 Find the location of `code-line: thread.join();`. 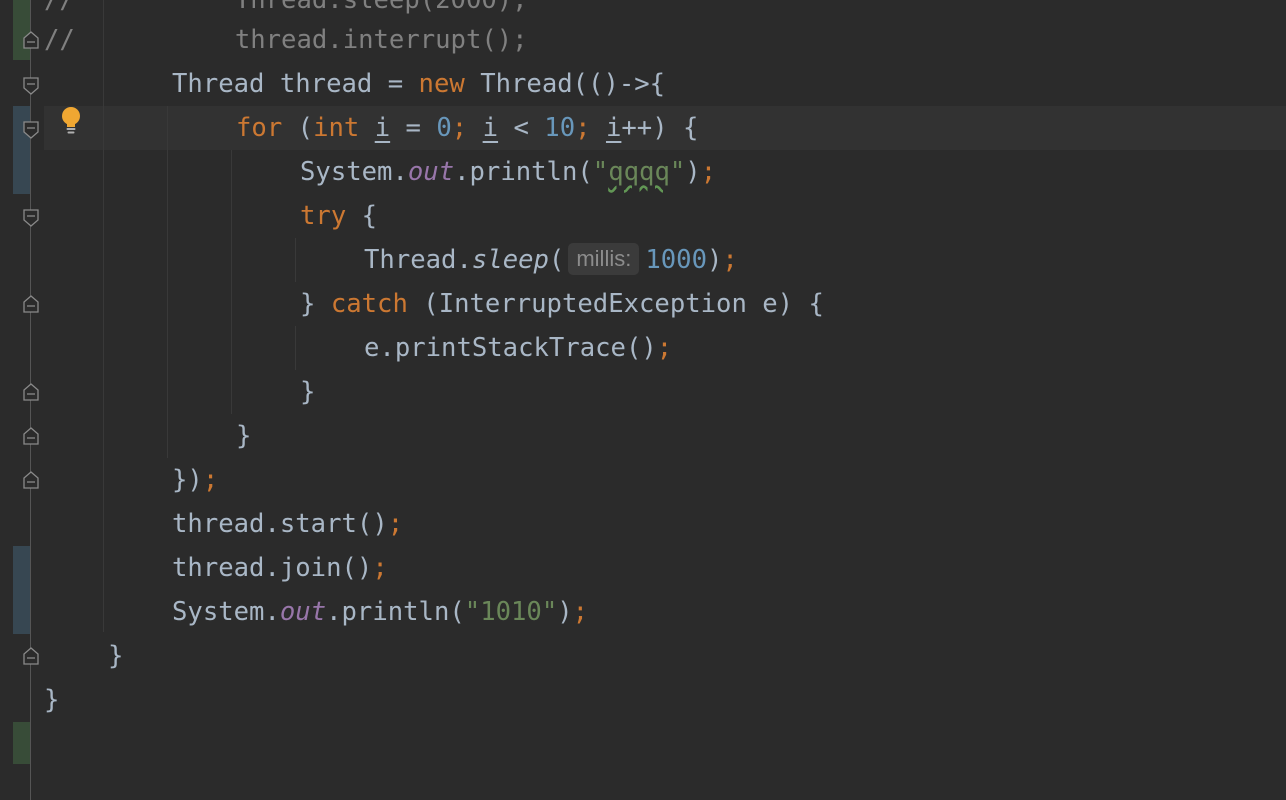

code-line: thread.join(); is located at coordinates (216, 568).